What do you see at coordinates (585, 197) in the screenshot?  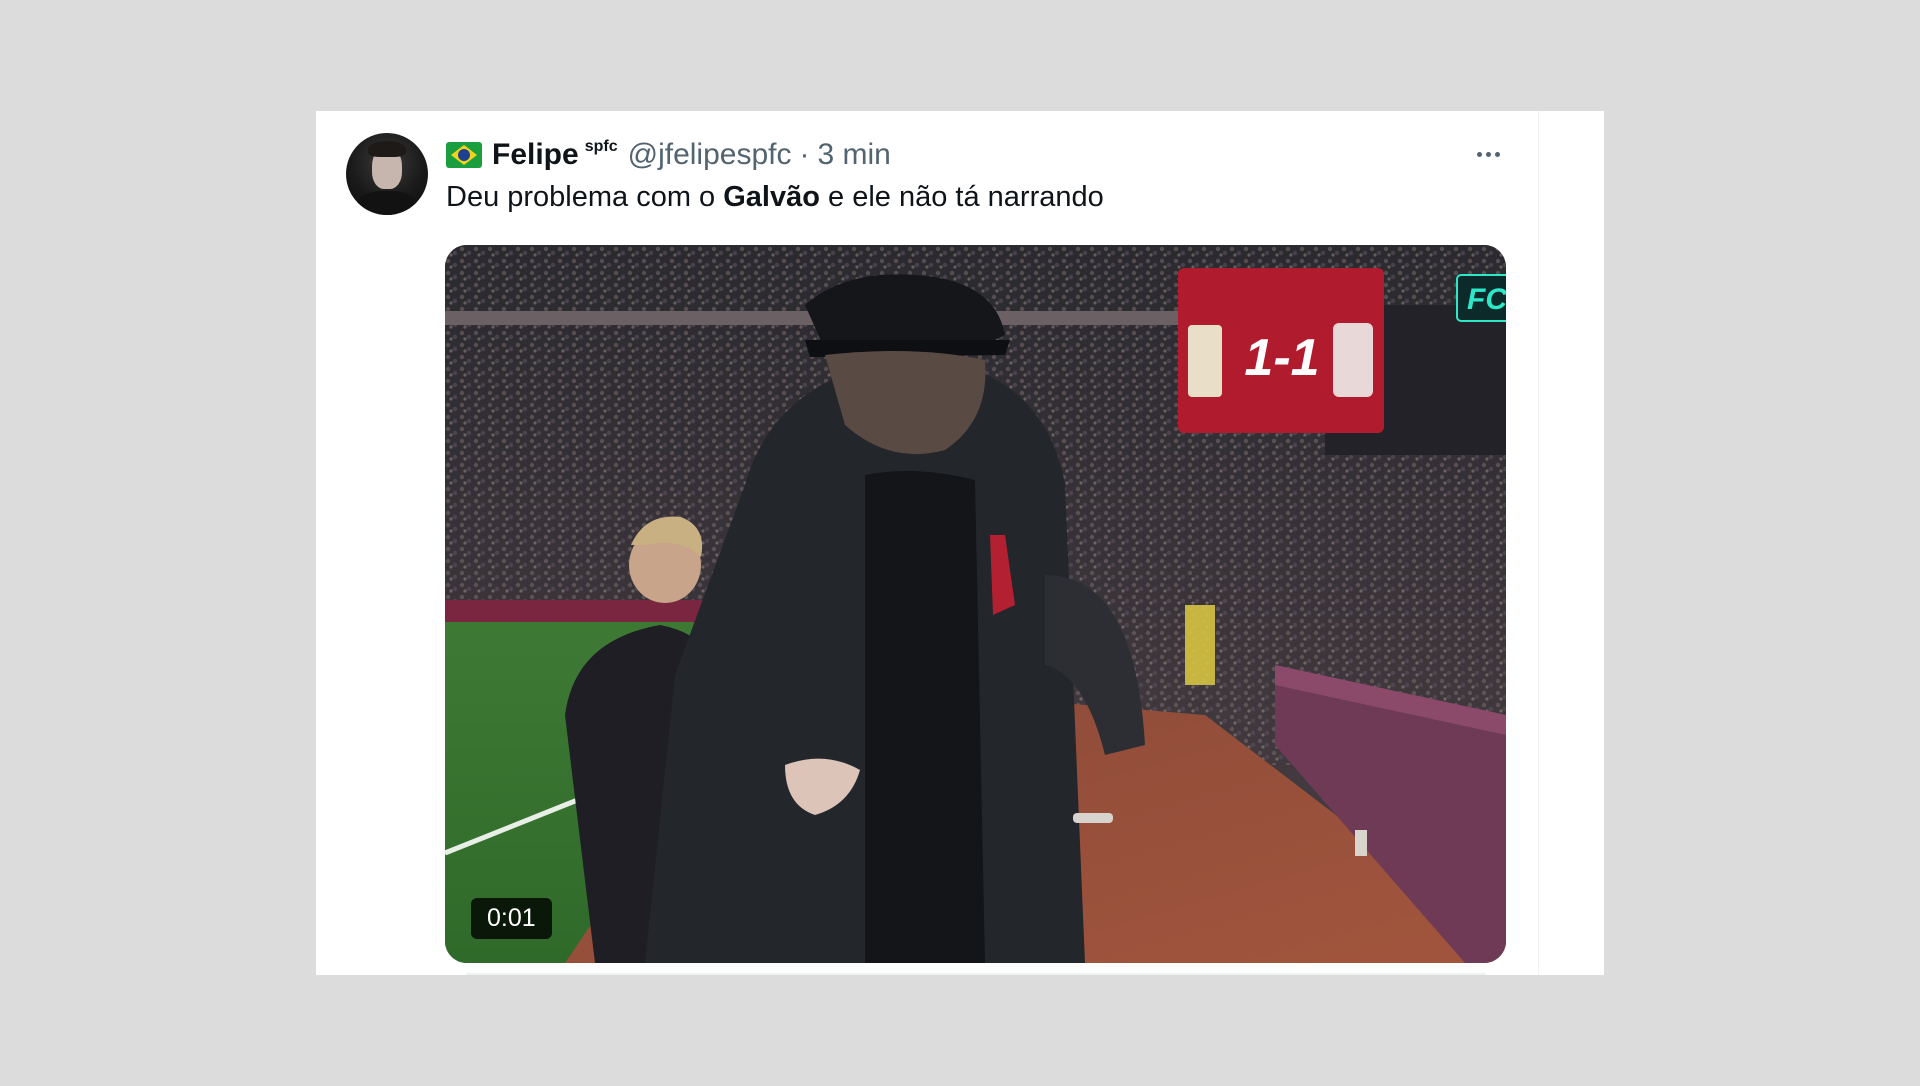 I see `tweet-text-start: Deu problema com o` at bounding box center [585, 197].